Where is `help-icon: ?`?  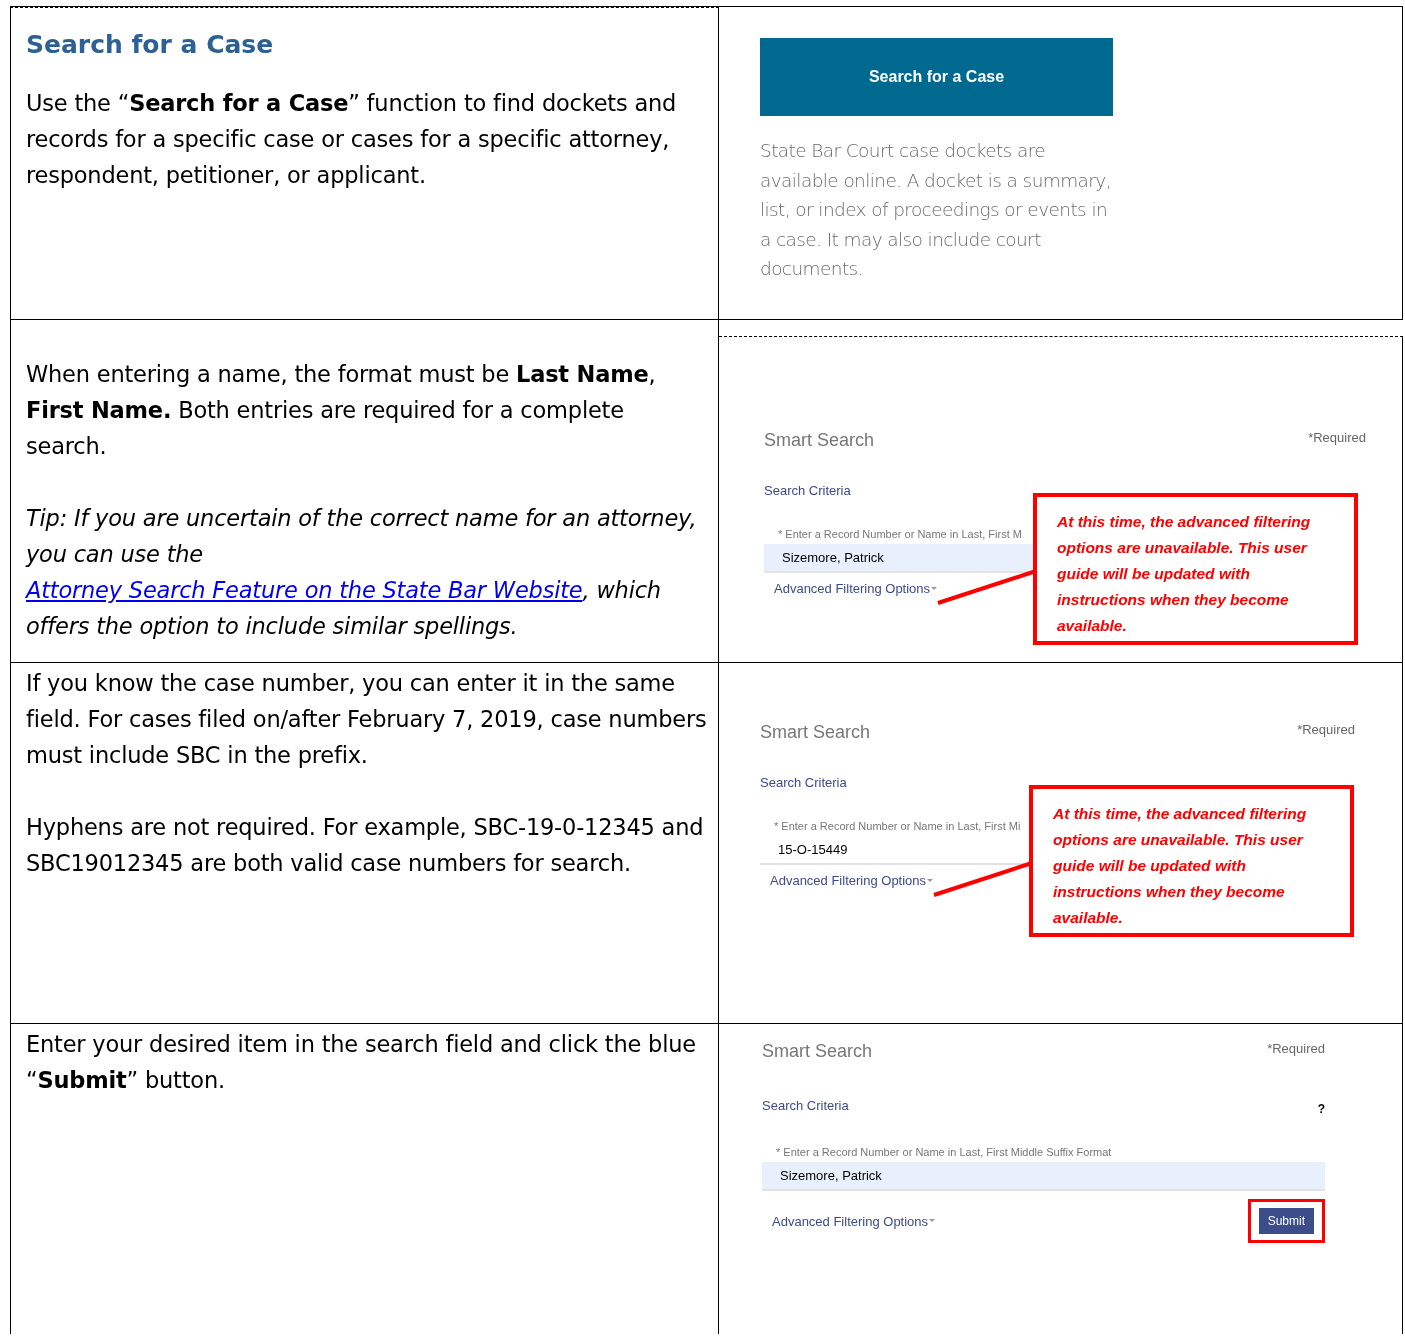 help-icon: ? is located at coordinates (1321, 1109).